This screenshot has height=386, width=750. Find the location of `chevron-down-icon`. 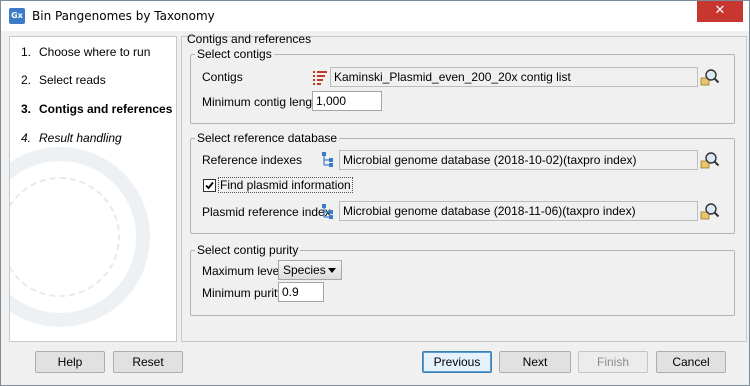

chevron-down-icon is located at coordinates (332, 270).